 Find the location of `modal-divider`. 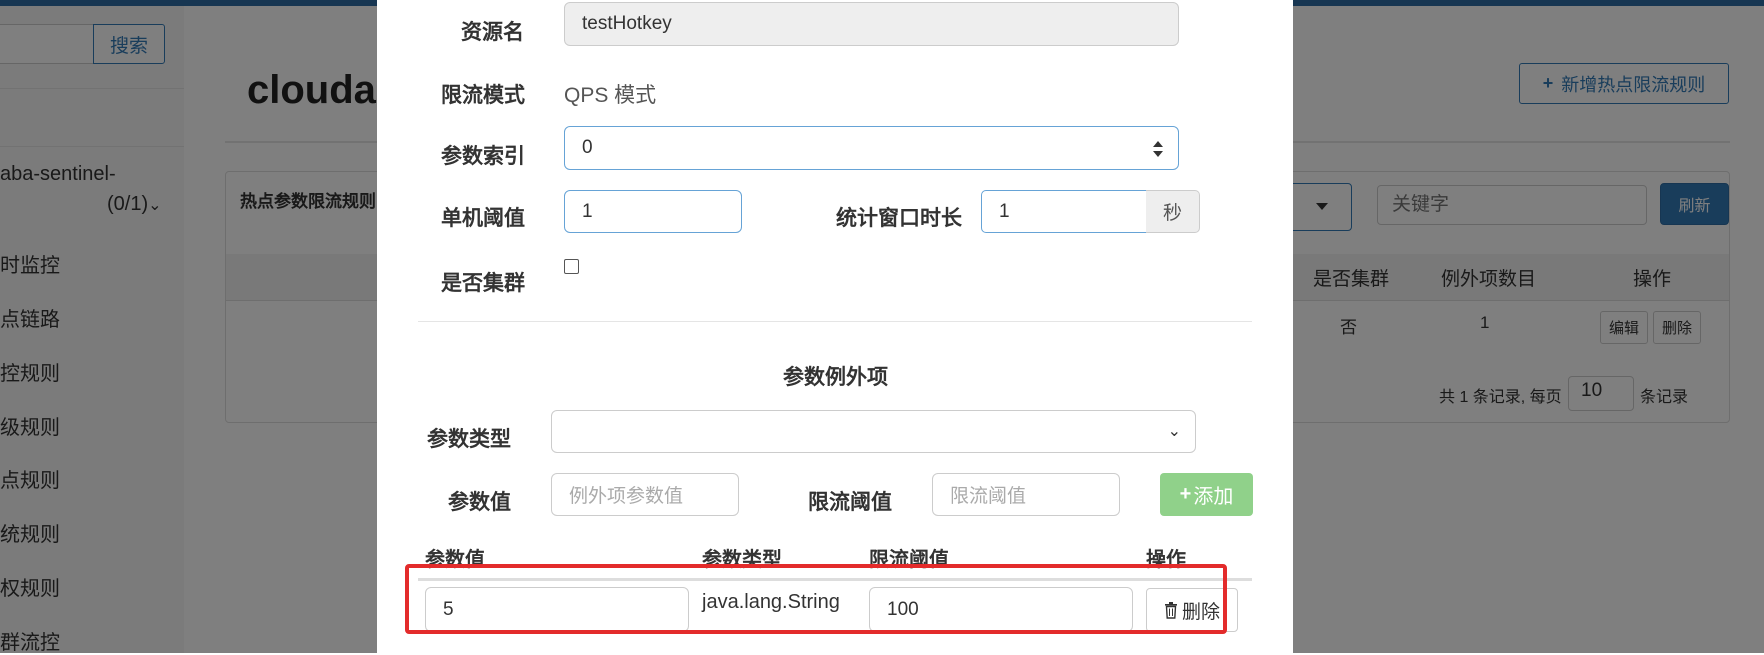

modal-divider is located at coordinates (835, 321).